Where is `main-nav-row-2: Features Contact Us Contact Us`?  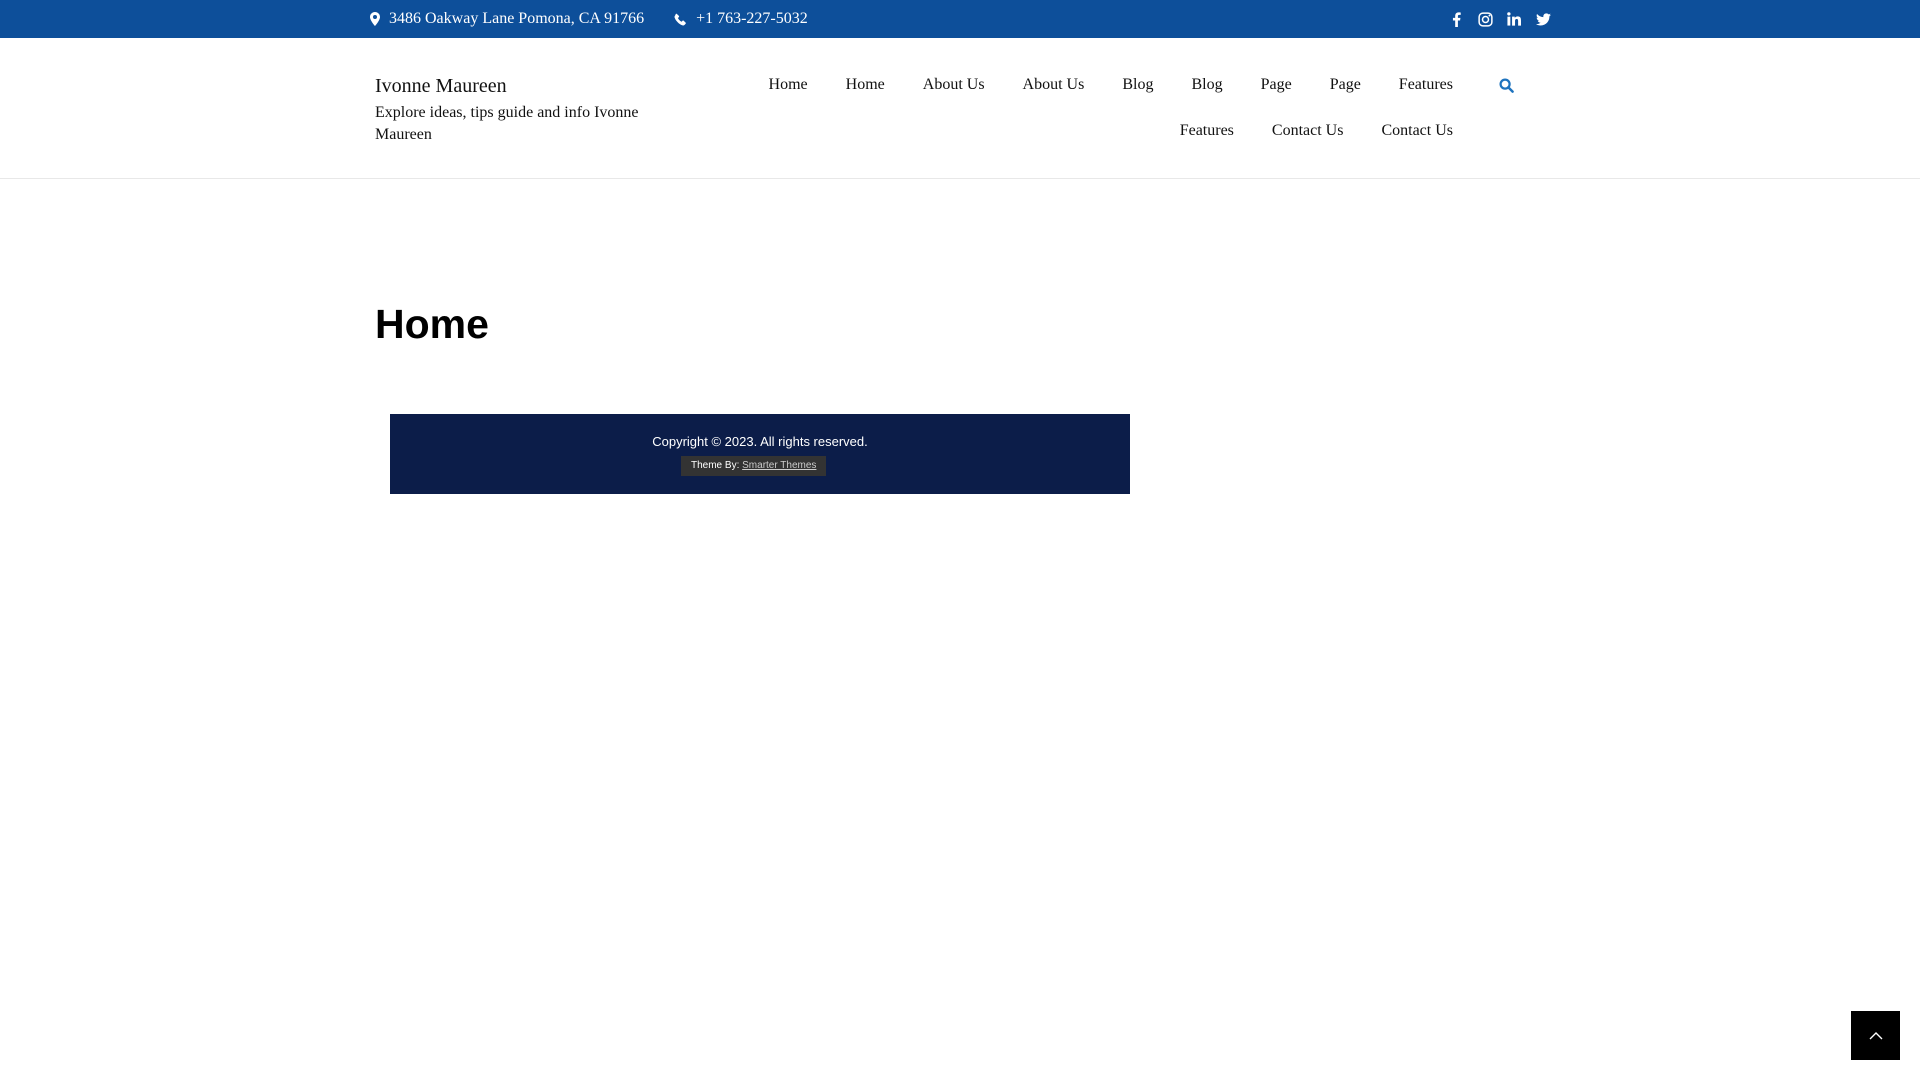
main-nav-row-2: Features Contact Us Contact Us is located at coordinates (1316, 131).